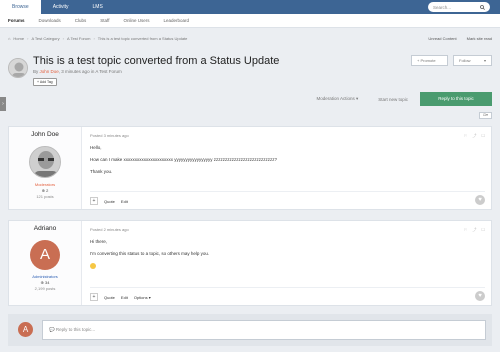 The image size is (500, 352). Describe the element at coordinates (482, 7) in the screenshot. I see `search-icon` at that location.